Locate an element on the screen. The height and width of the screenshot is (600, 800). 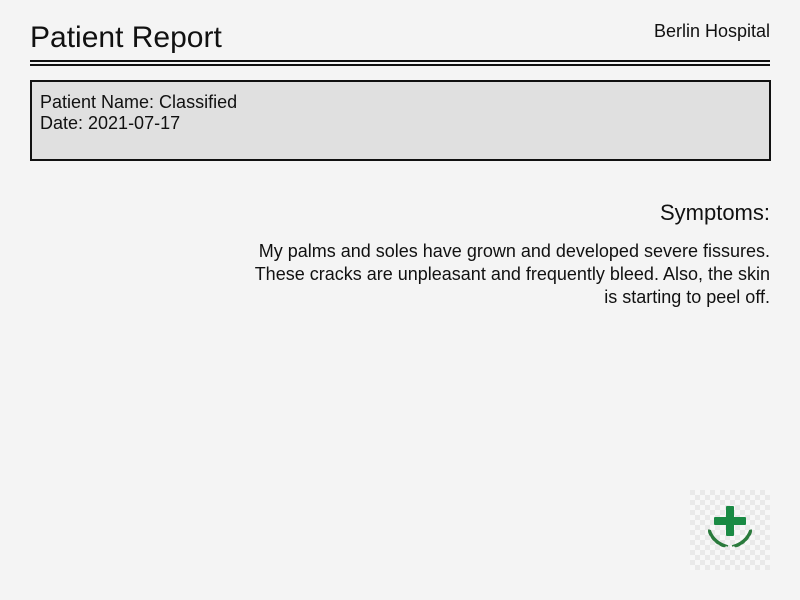
report-header: Patient Report Berlin Hospital is located at coordinates (400, 38).